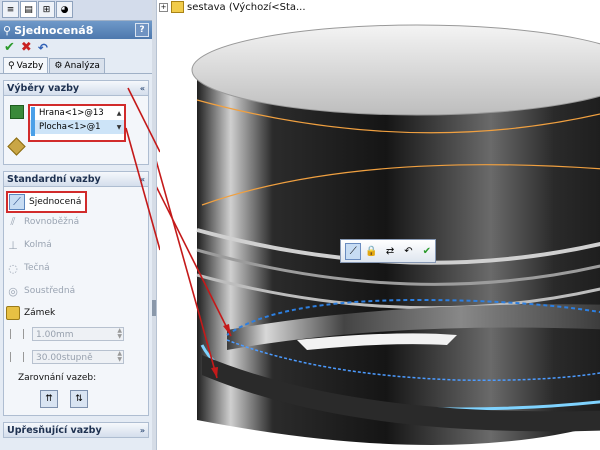  I want to click on lock-icon: 🔒, so click(371, 251).